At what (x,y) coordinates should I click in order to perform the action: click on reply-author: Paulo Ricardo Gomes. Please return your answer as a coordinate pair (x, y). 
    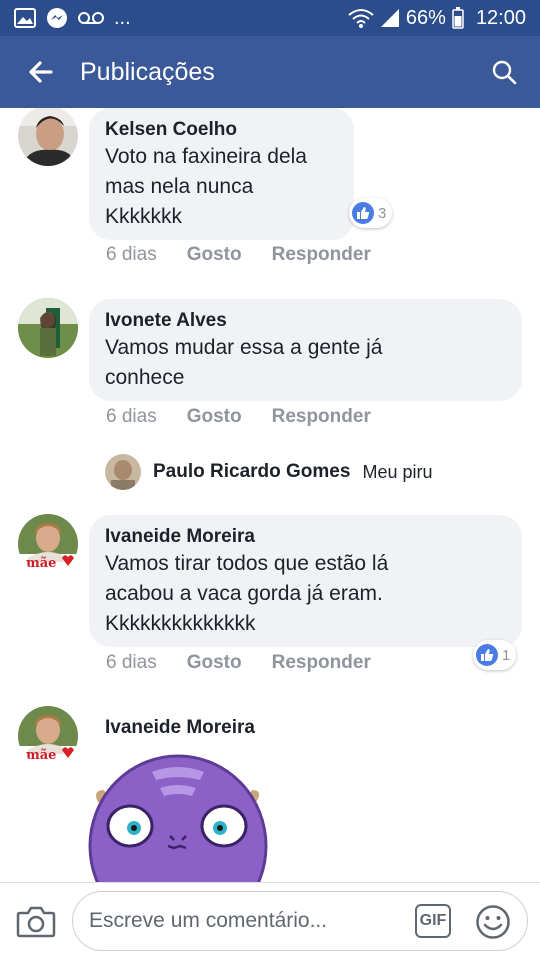
    Looking at the image, I should click on (251, 472).